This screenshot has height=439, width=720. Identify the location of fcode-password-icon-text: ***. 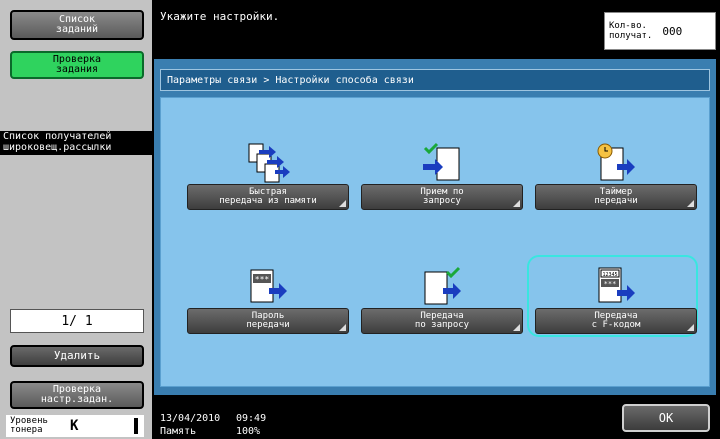
(610, 284).